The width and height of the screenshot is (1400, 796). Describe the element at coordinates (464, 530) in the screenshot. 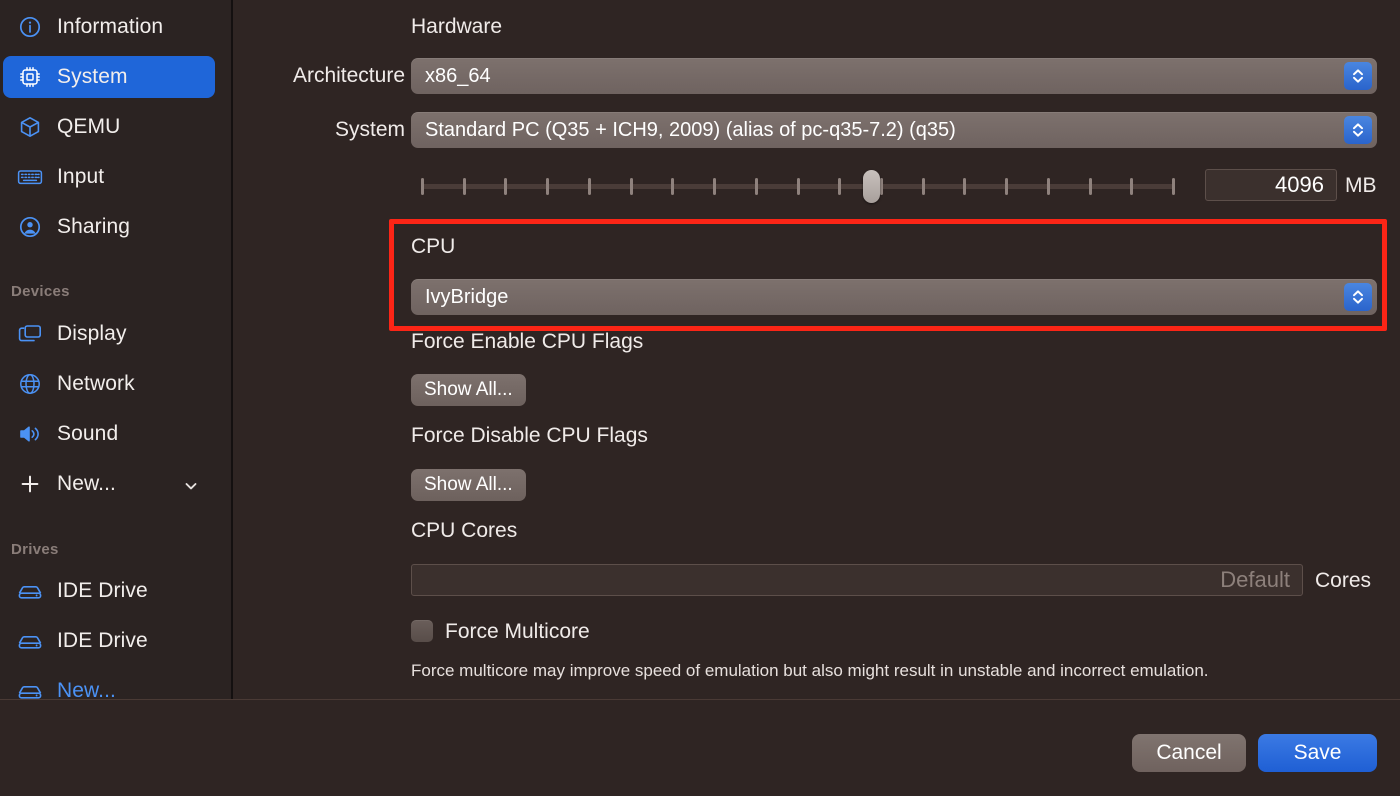

I see `cpu-cores-label: CPU Cores` at that location.